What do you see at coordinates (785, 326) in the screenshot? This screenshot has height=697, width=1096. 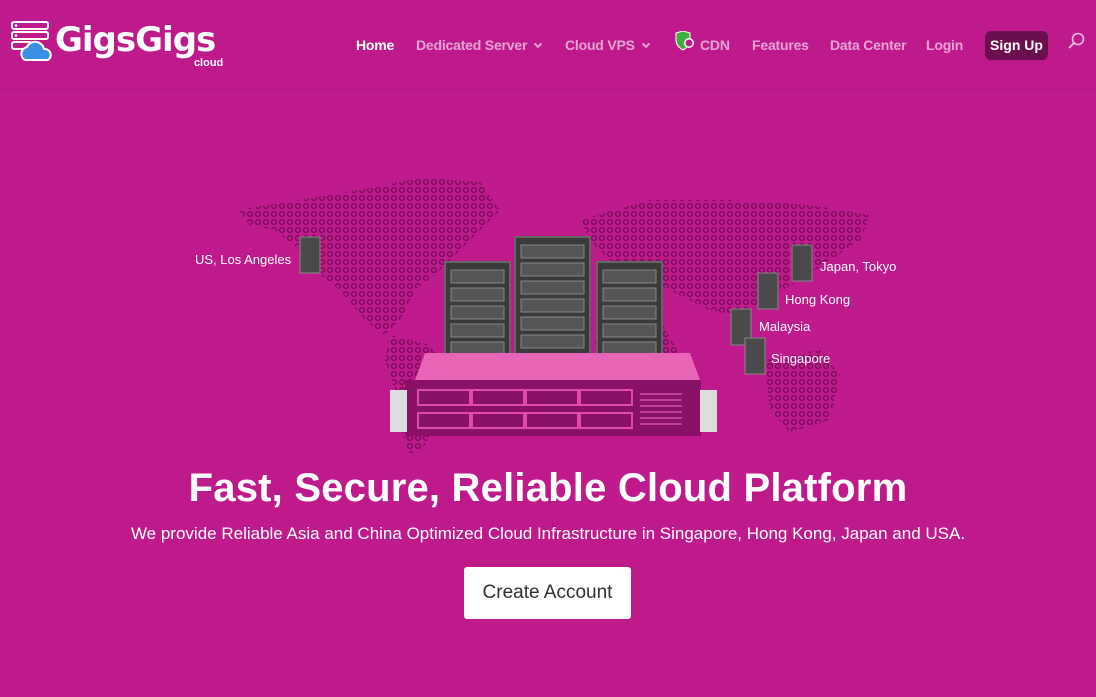 I see `location-label-malaysia: Malaysia` at bounding box center [785, 326].